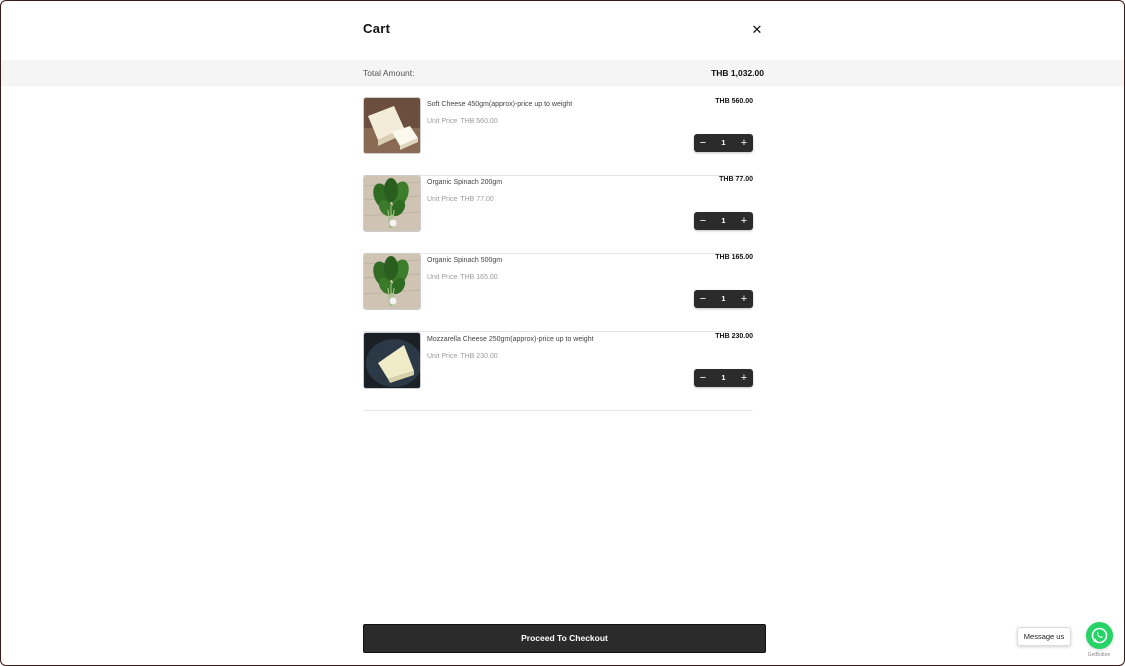 The image size is (1125, 666). Describe the element at coordinates (377, 28) in the screenshot. I see `page-title: Cart` at that location.